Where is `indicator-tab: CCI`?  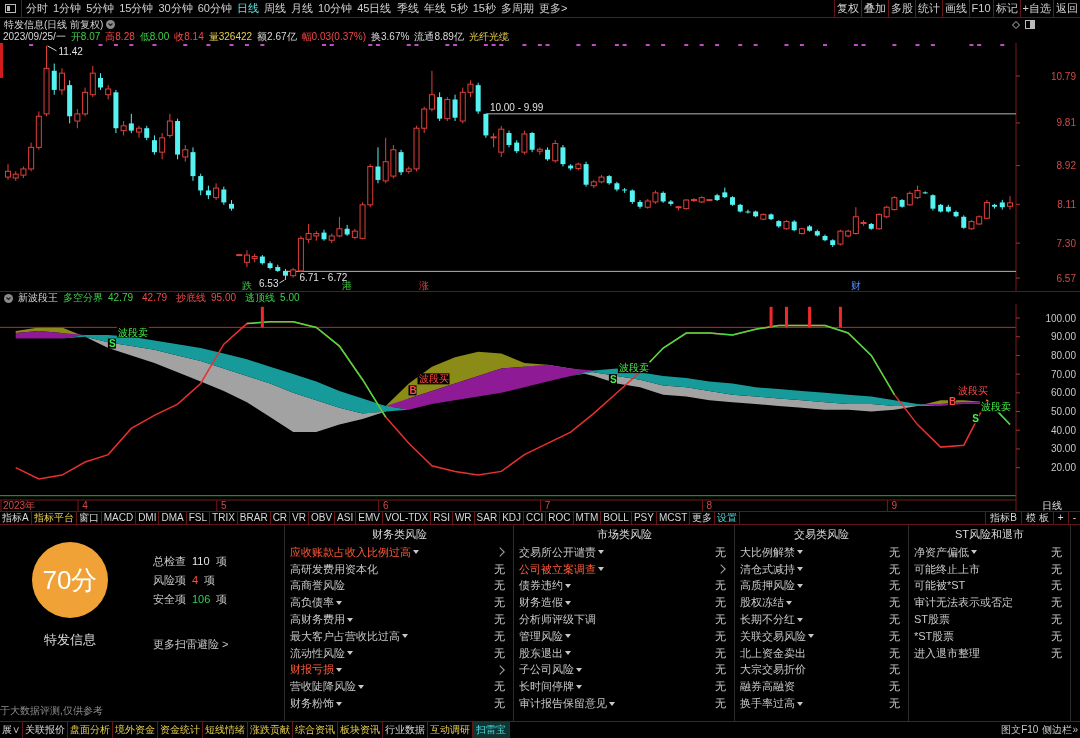 indicator-tab: CCI is located at coordinates (535, 518).